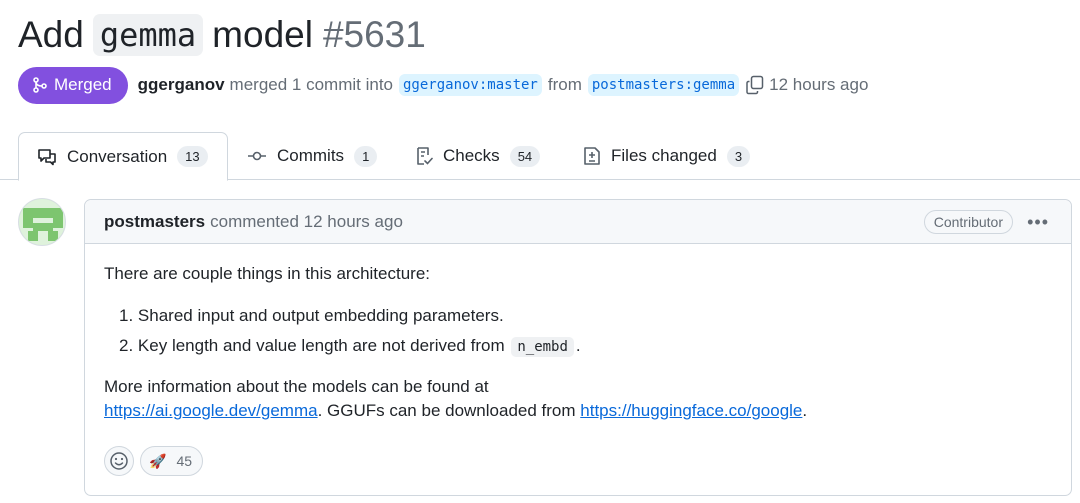 Image resolution: width=1080 pixels, height=503 pixels. What do you see at coordinates (805, 410) in the screenshot?
I see `links-end-text: .` at bounding box center [805, 410].